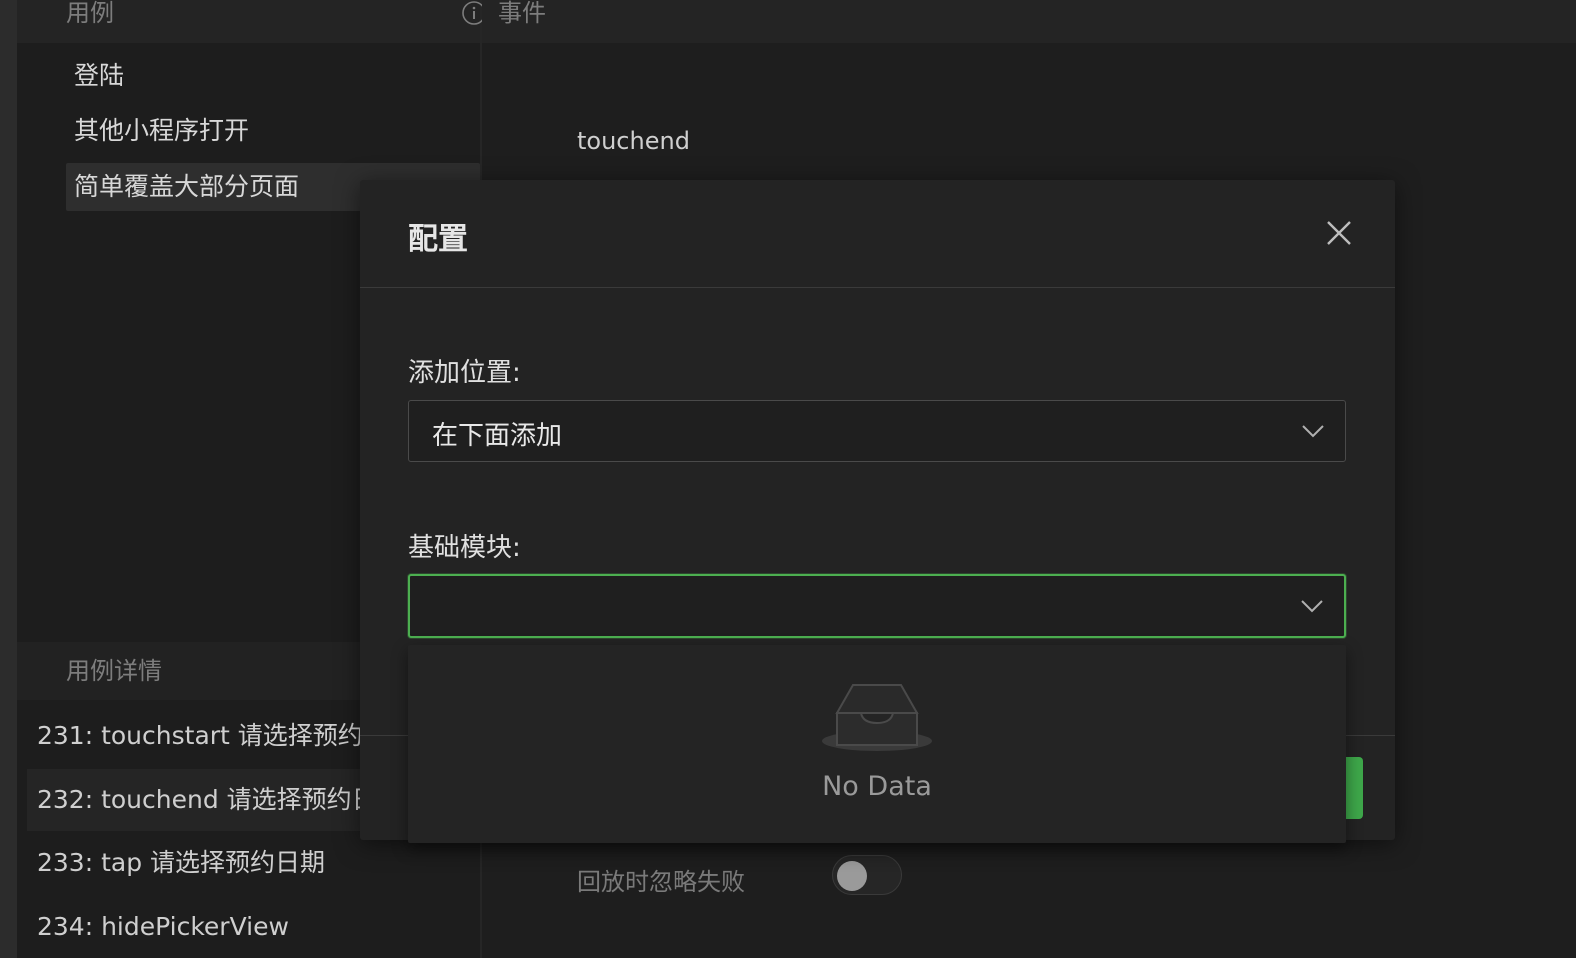 This screenshot has height=958, width=1576. Describe the element at coordinates (1029, 21) in the screenshot. I see `events-header: 事件` at that location.